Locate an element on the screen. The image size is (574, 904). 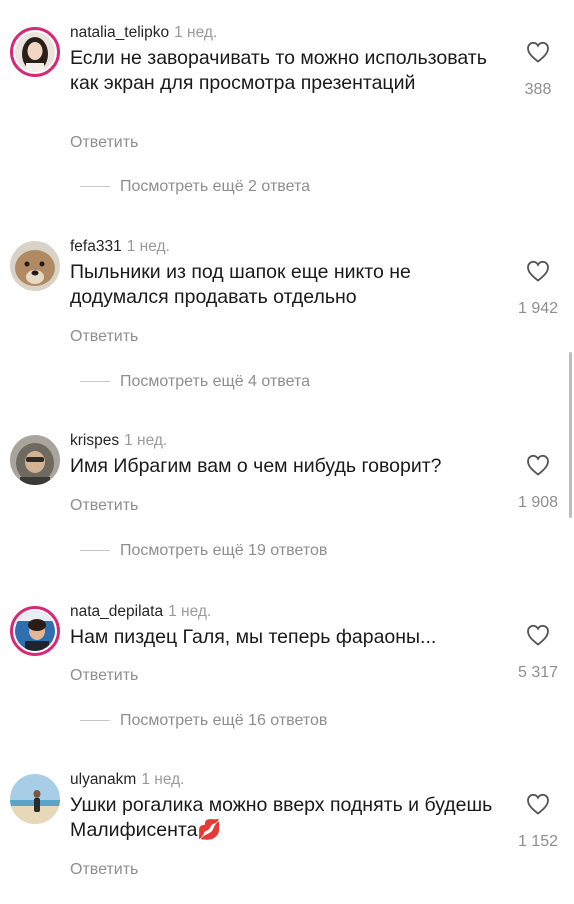
avatar-woman-dark-hair-icon is located at coordinates (35, 52).